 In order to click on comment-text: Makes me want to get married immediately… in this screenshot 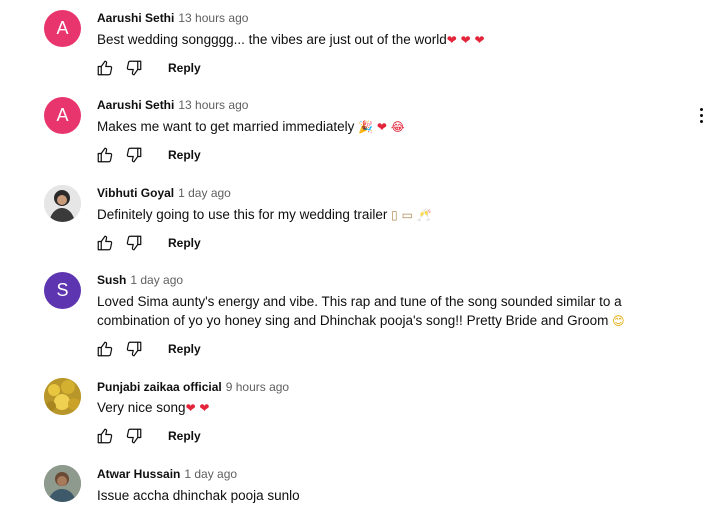, I will do `click(251, 126)`.